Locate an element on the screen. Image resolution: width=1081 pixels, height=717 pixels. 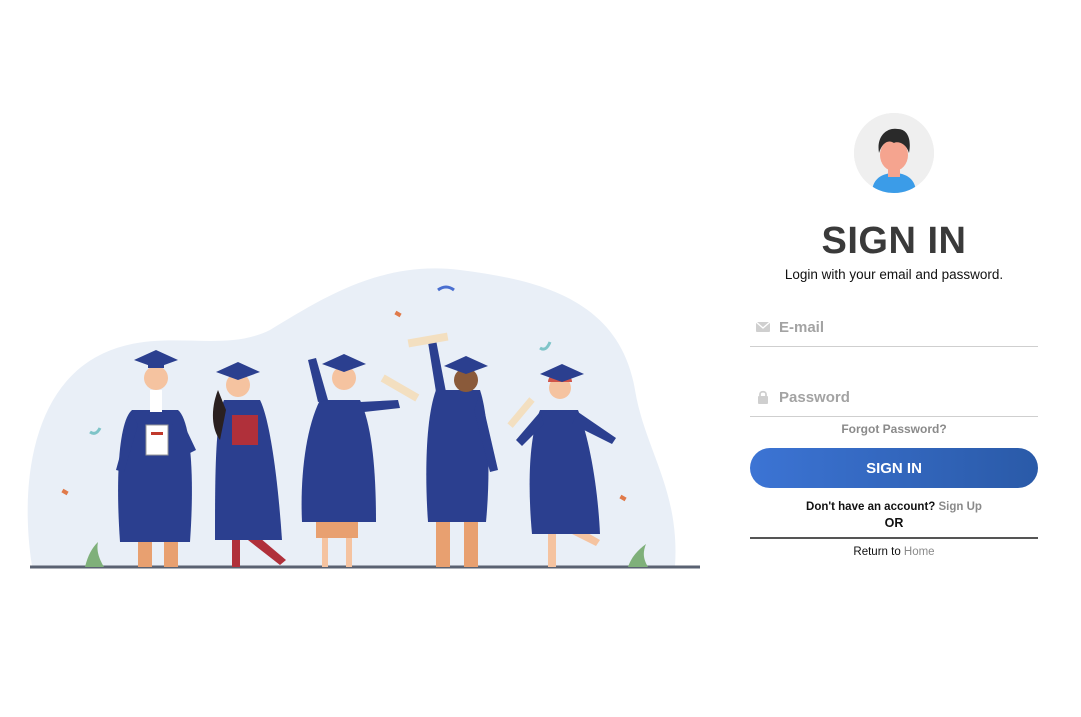
lock-icon is located at coordinates (763, 397).